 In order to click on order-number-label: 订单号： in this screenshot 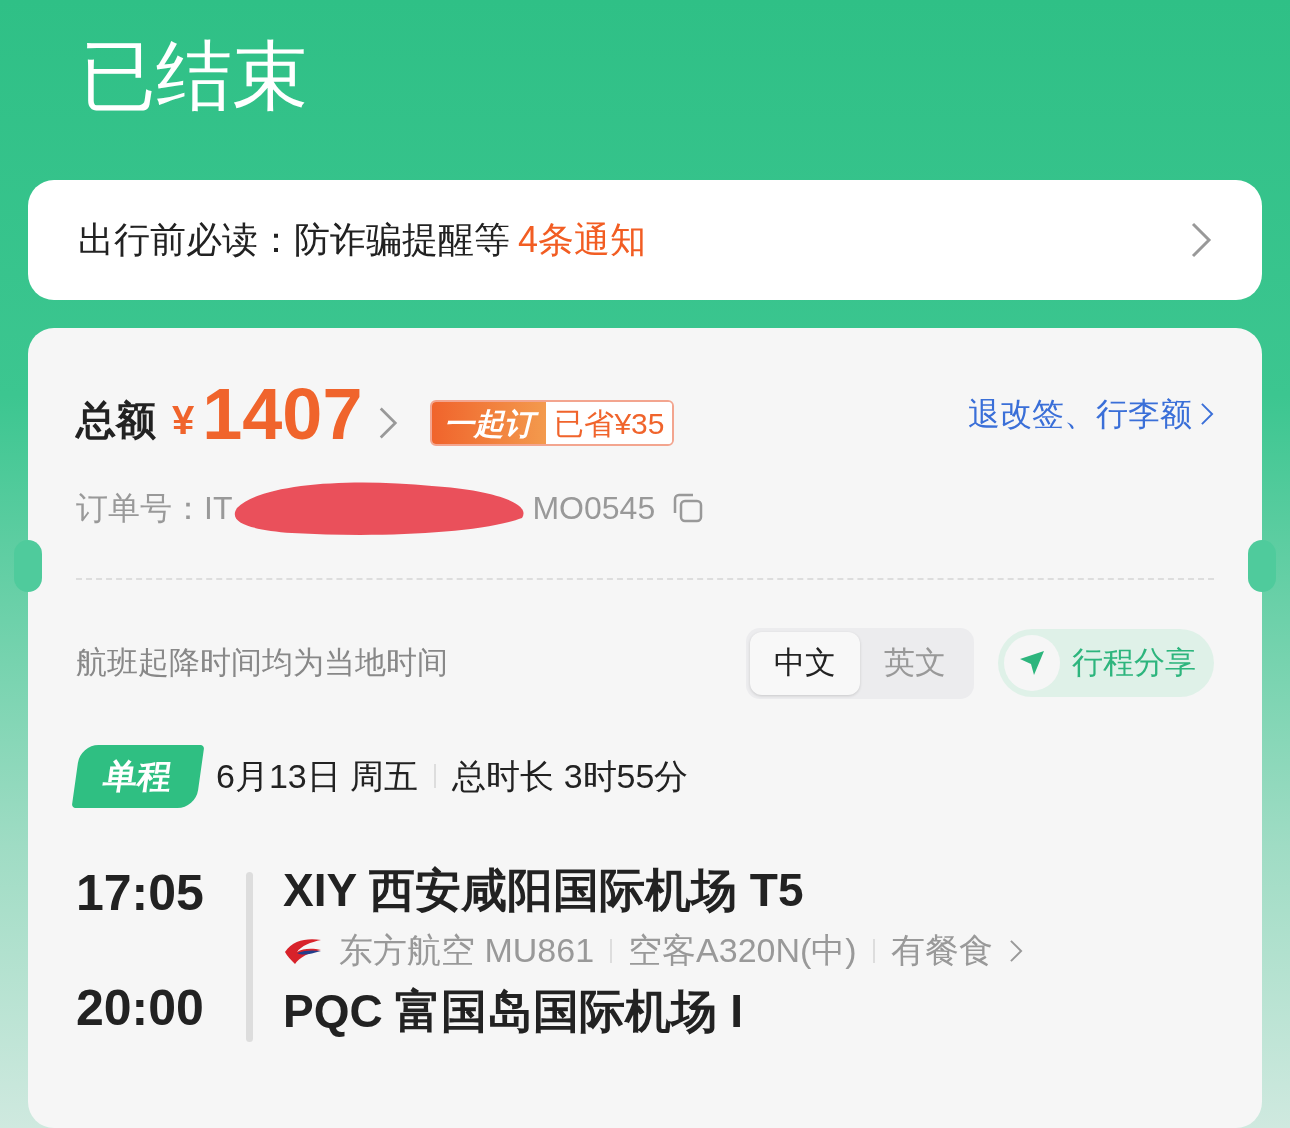, I will do `click(140, 508)`.